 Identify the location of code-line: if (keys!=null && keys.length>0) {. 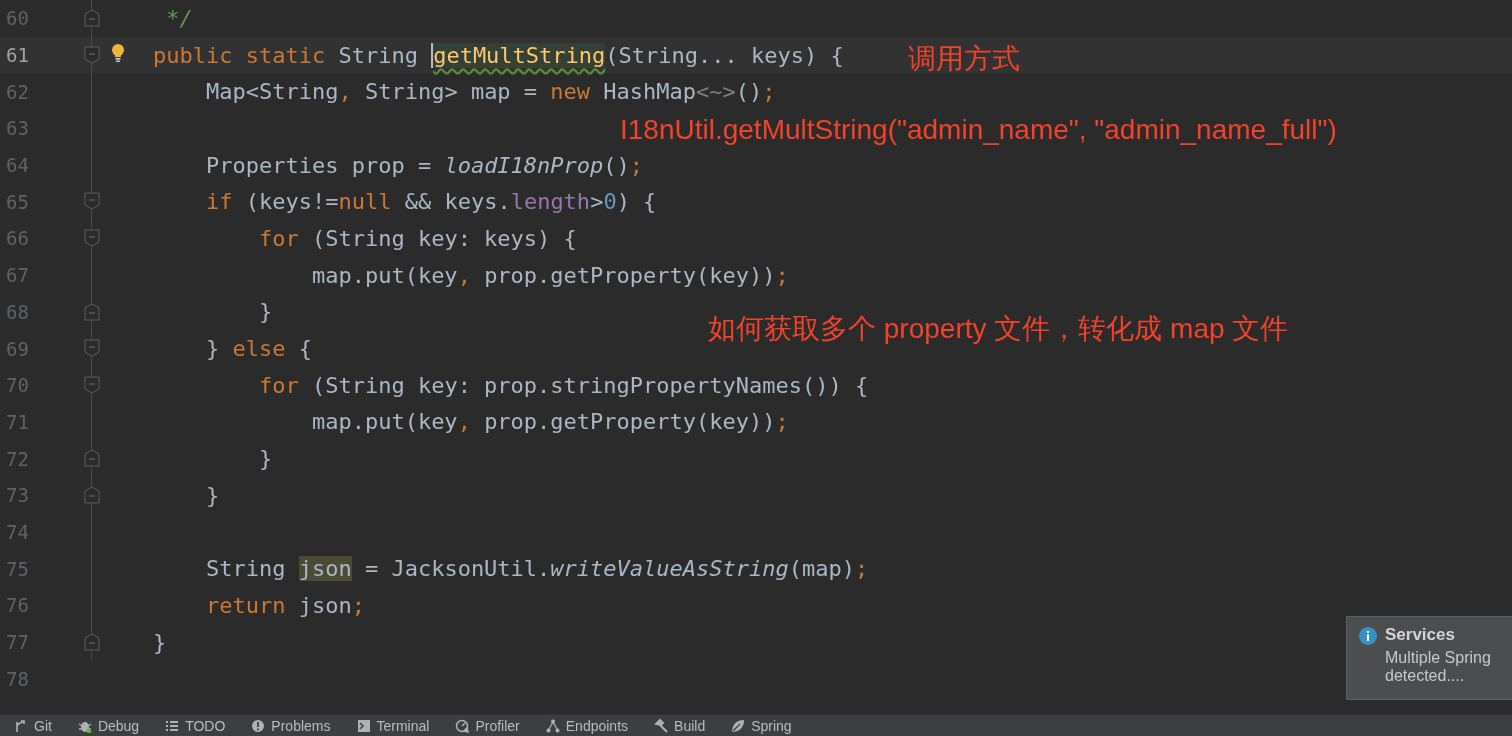
(431, 202).